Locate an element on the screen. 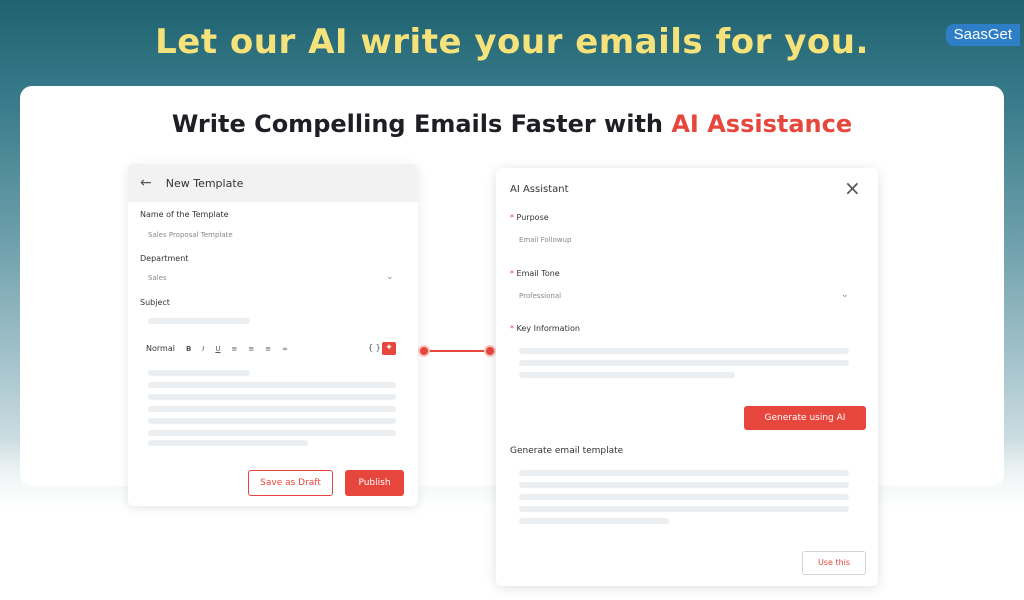 This screenshot has height=600, width=1024. assistant-title: AI Assistant is located at coordinates (539, 189).